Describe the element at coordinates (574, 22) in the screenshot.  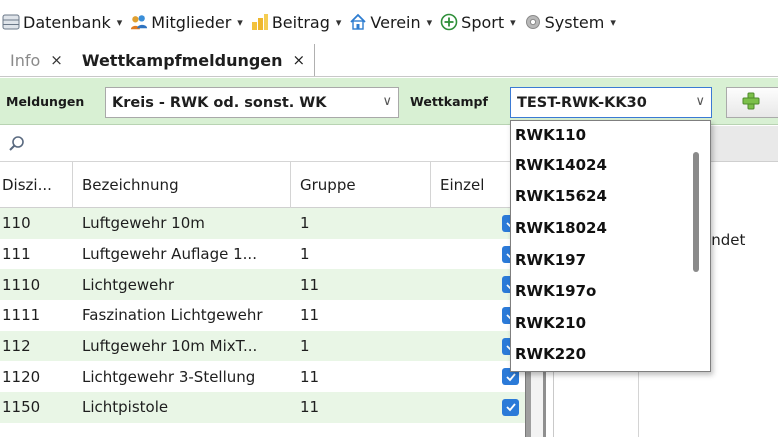
I see `menu-system-label: System` at that location.